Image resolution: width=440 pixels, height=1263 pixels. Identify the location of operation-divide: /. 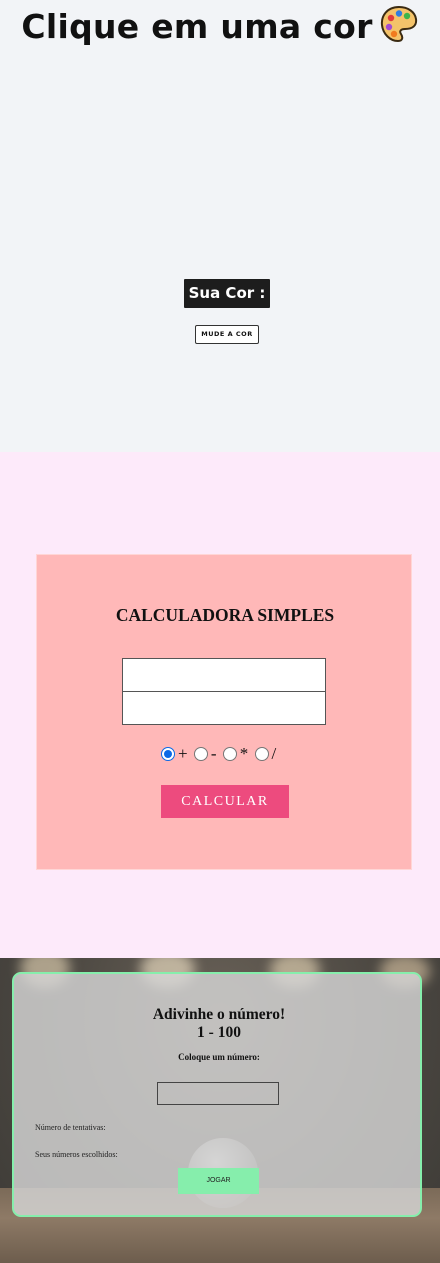
(265, 754).